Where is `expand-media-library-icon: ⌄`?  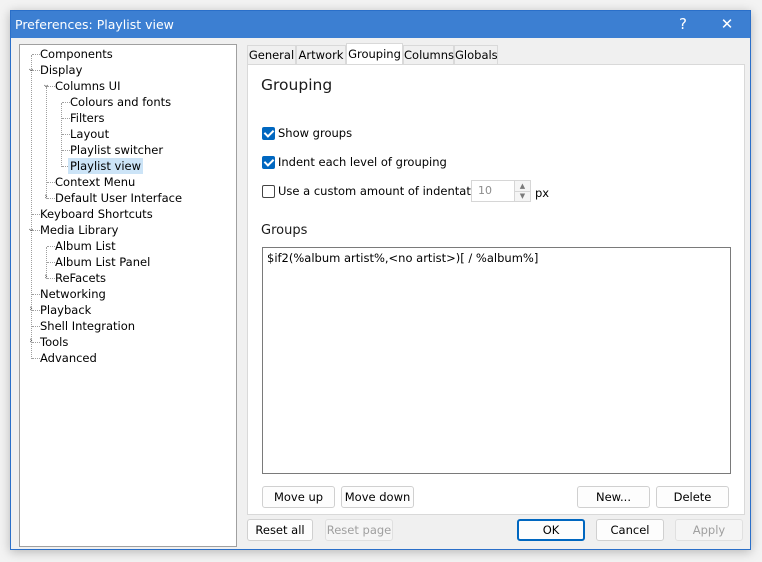 expand-media-library-icon: ⌄ is located at coordinates (31, 229).